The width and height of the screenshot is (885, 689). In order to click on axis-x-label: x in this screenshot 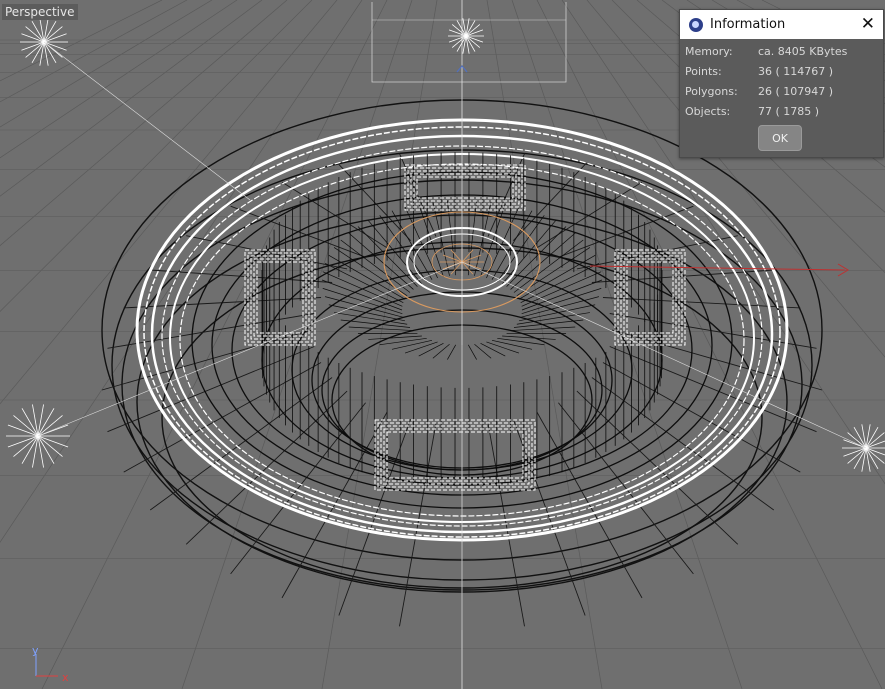, I will do `click(65, 677)`.